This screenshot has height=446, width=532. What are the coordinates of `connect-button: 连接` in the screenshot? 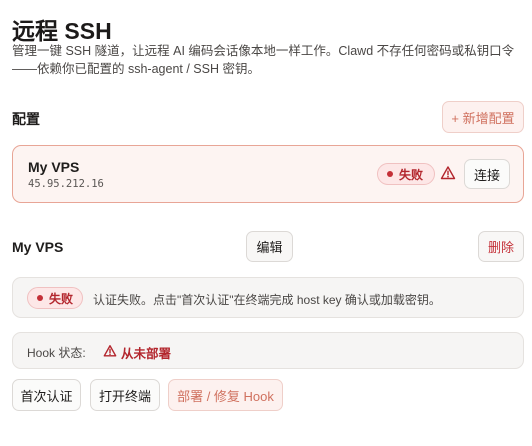 It's located at (487, 174).